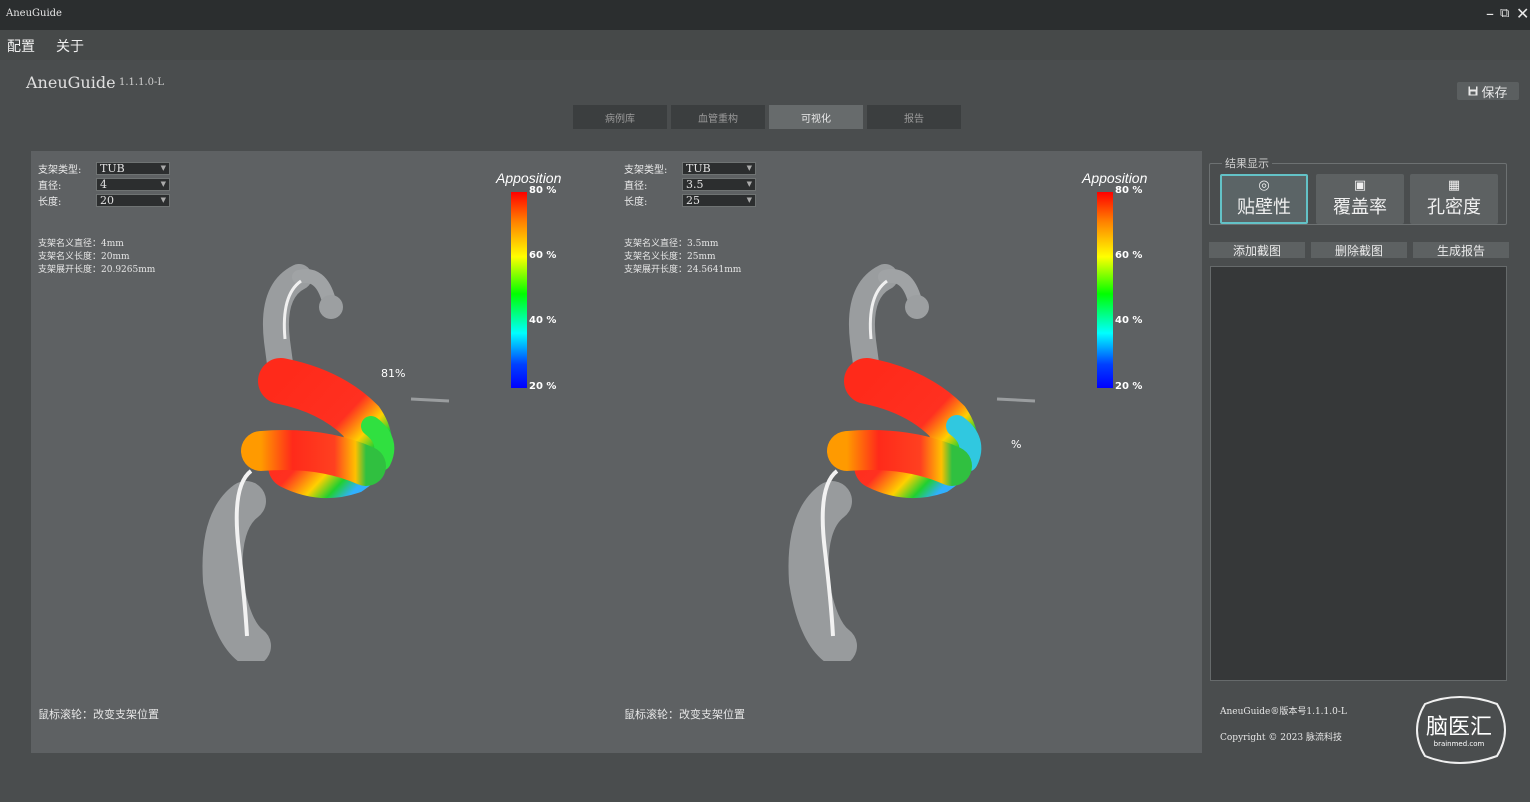 The image size is (1530, 802). I want to click on copyright: Copyright © 2023 脉流科技, so click(1281, 738).